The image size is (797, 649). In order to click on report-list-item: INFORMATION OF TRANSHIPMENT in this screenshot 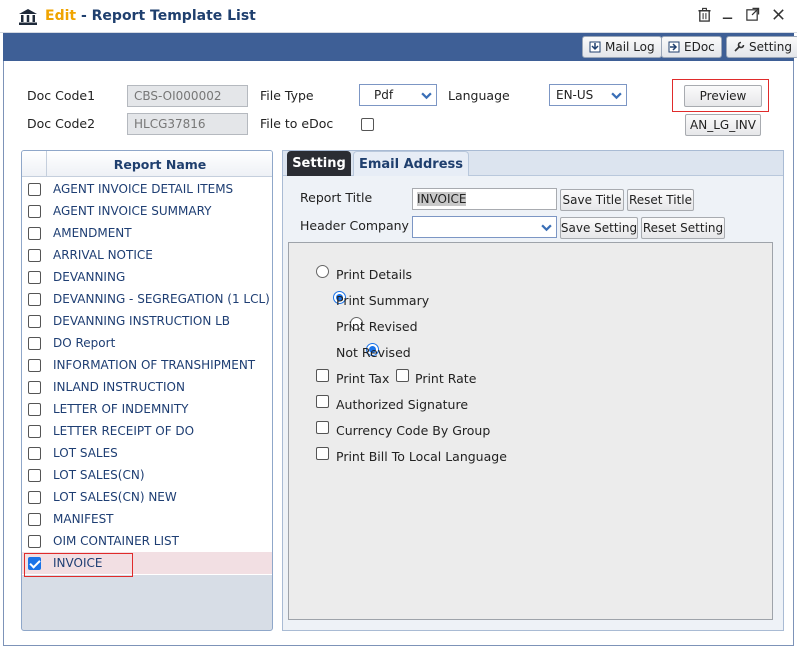, I will do `click(147, 365)`.